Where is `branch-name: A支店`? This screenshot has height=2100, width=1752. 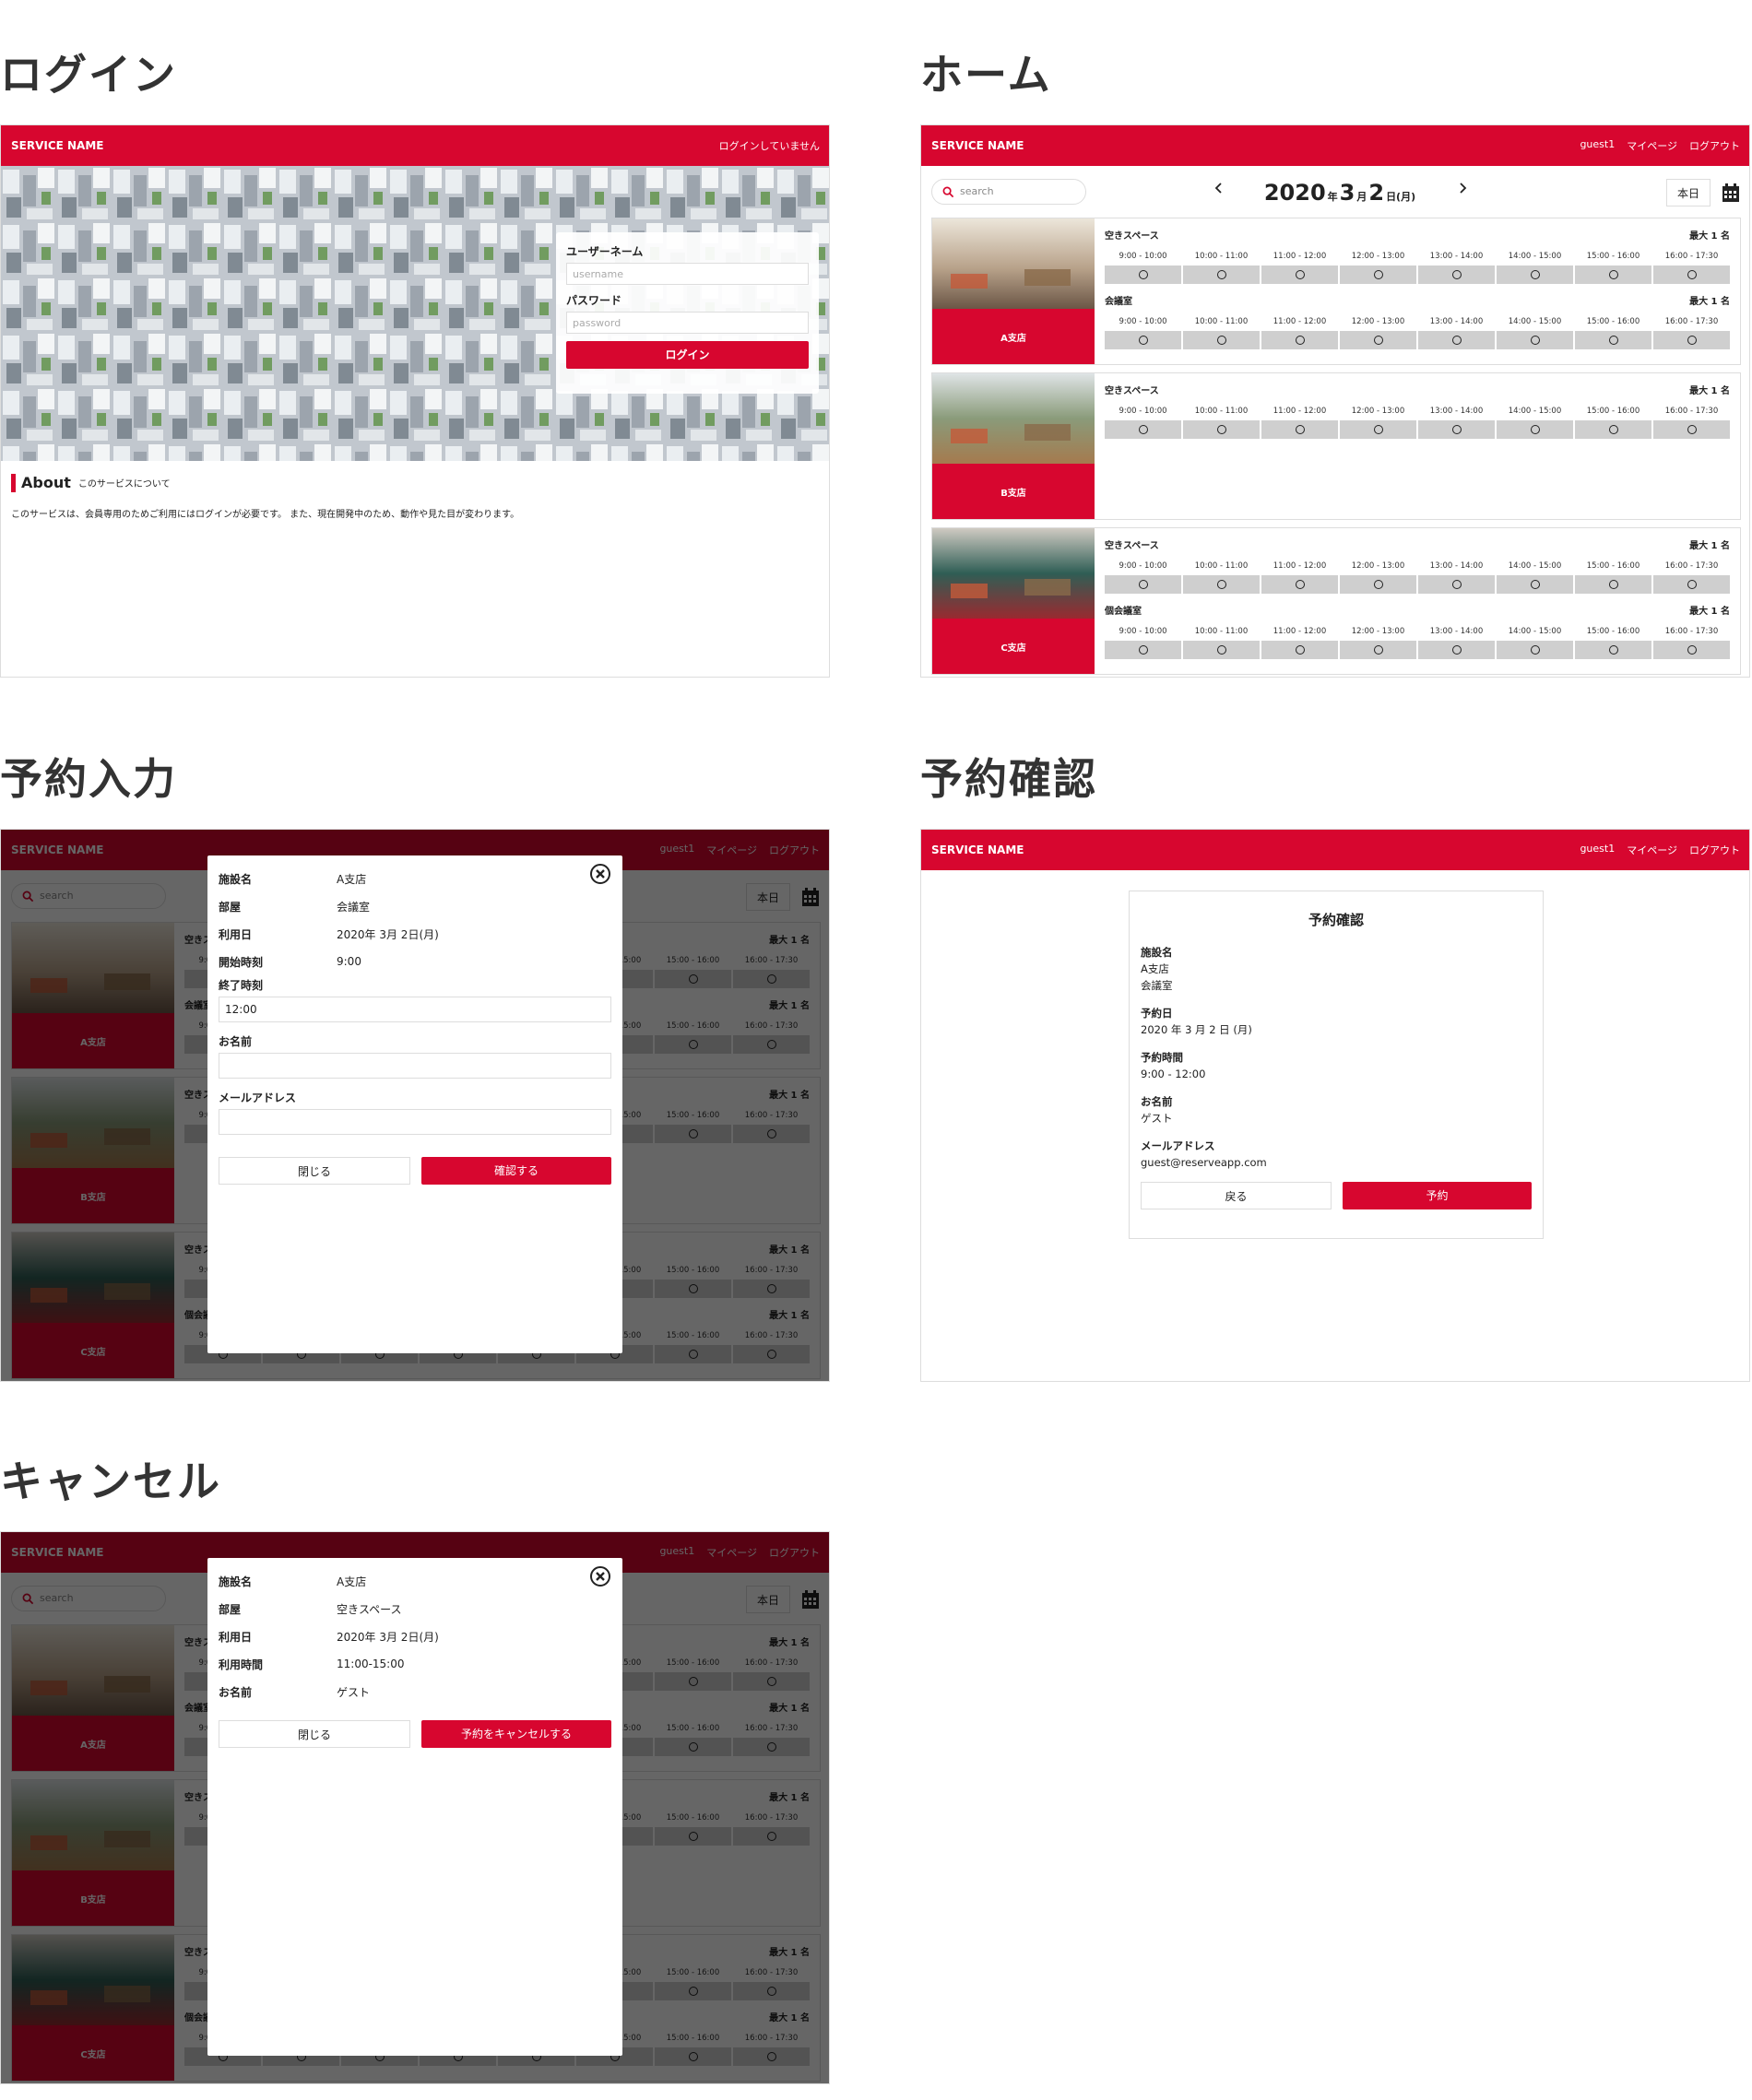 branch-name: A支店 is located at coordinates (1013, 336).